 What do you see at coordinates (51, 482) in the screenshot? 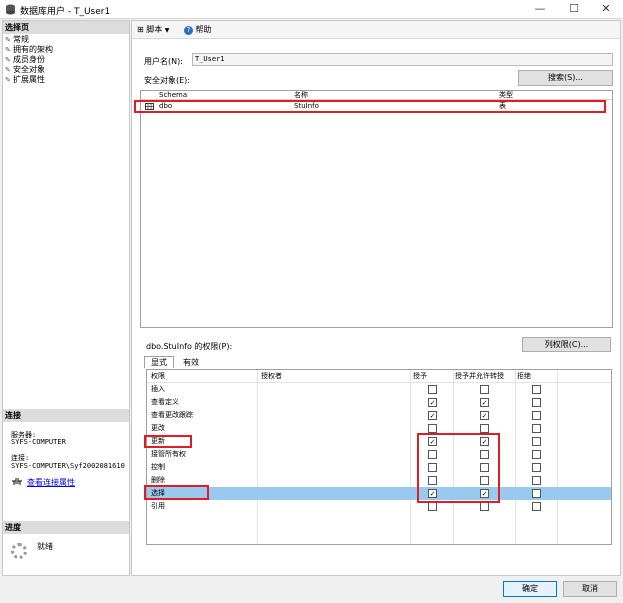
I see `view-connection-properties-link: 查看连接属性` at bounding box center [51, 482].